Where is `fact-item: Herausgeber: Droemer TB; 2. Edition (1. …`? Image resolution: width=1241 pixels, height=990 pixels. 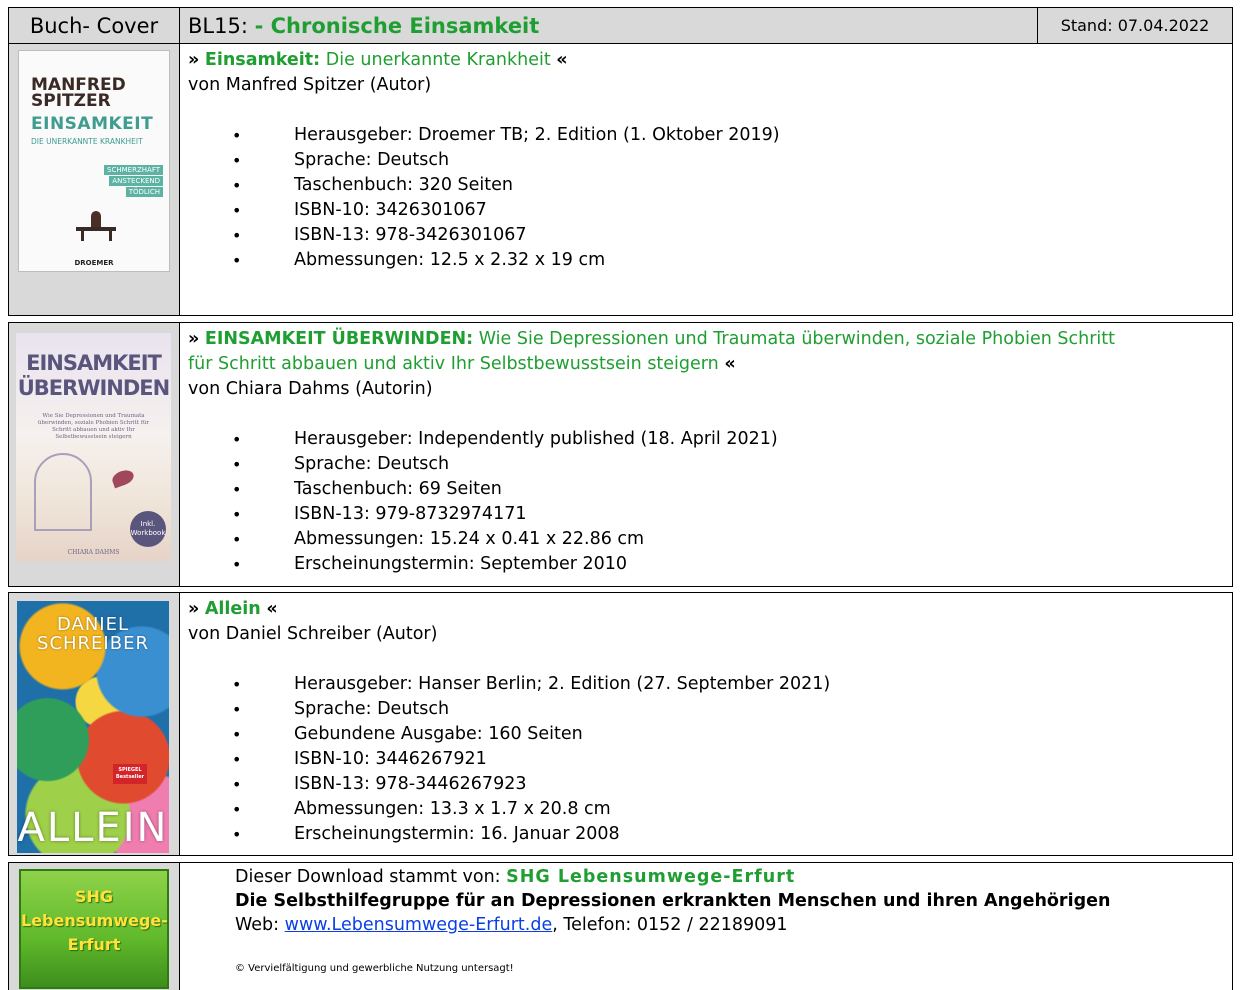 fact-item: Herausgeber: Droemer TB; 2. Edition (1. … is located at coordinates (728, 135).